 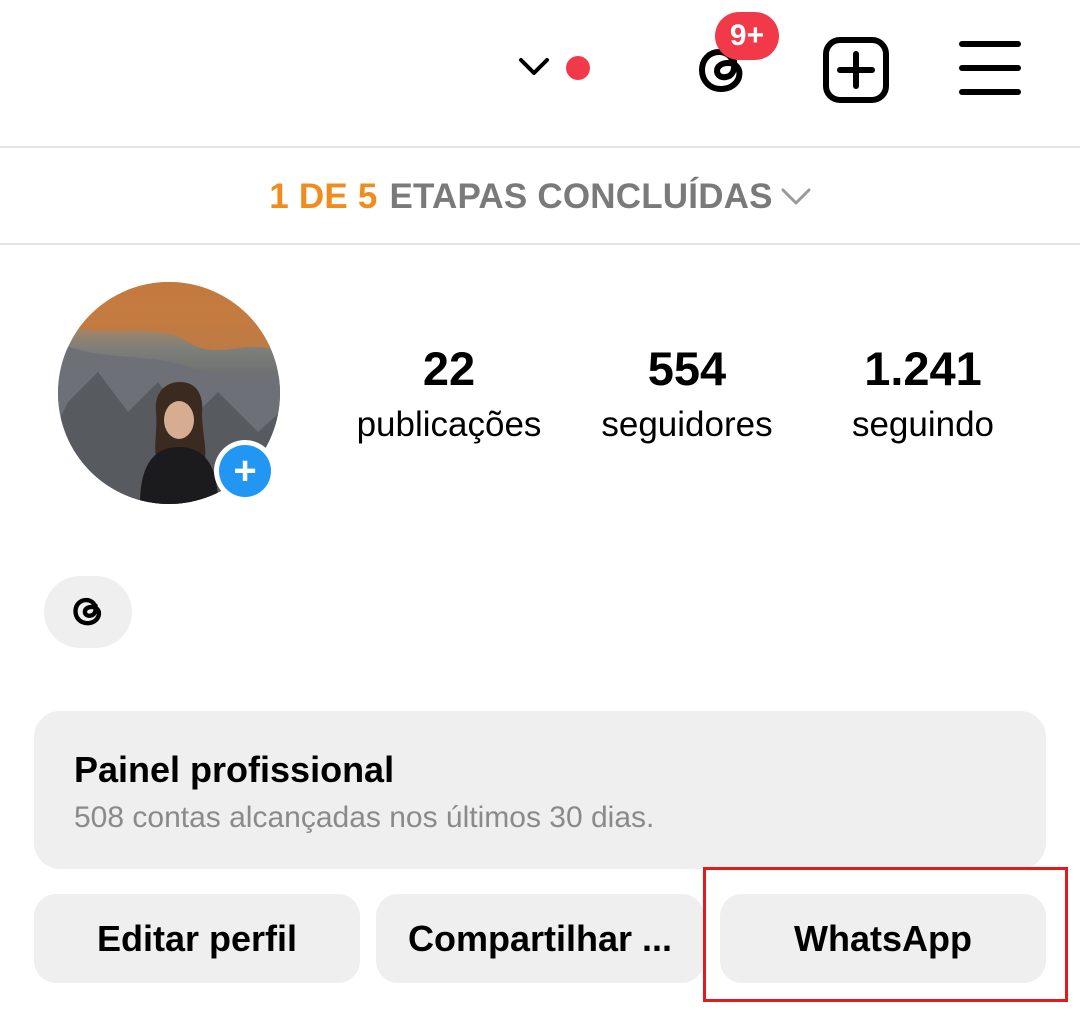 What do you see at coordinates (578, 68) in the screenshot?
I see `unread-dot` at bounding box center [578, 68].